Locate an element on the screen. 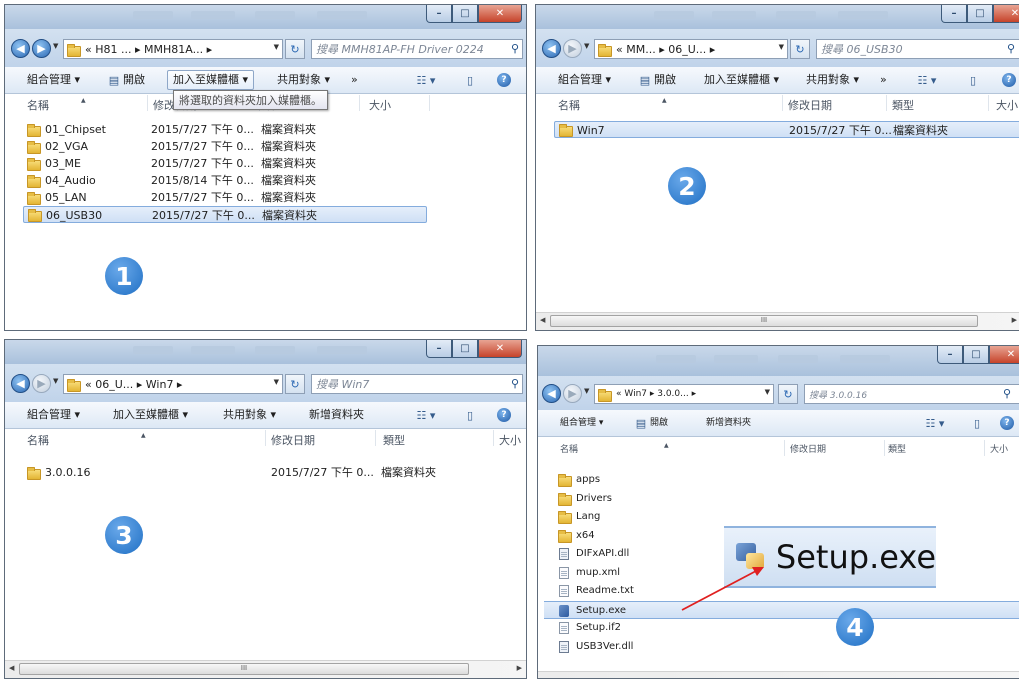 The height and width of the screenshot is (683, 1019). pointer-arrow is located at coordinates (722, 589).